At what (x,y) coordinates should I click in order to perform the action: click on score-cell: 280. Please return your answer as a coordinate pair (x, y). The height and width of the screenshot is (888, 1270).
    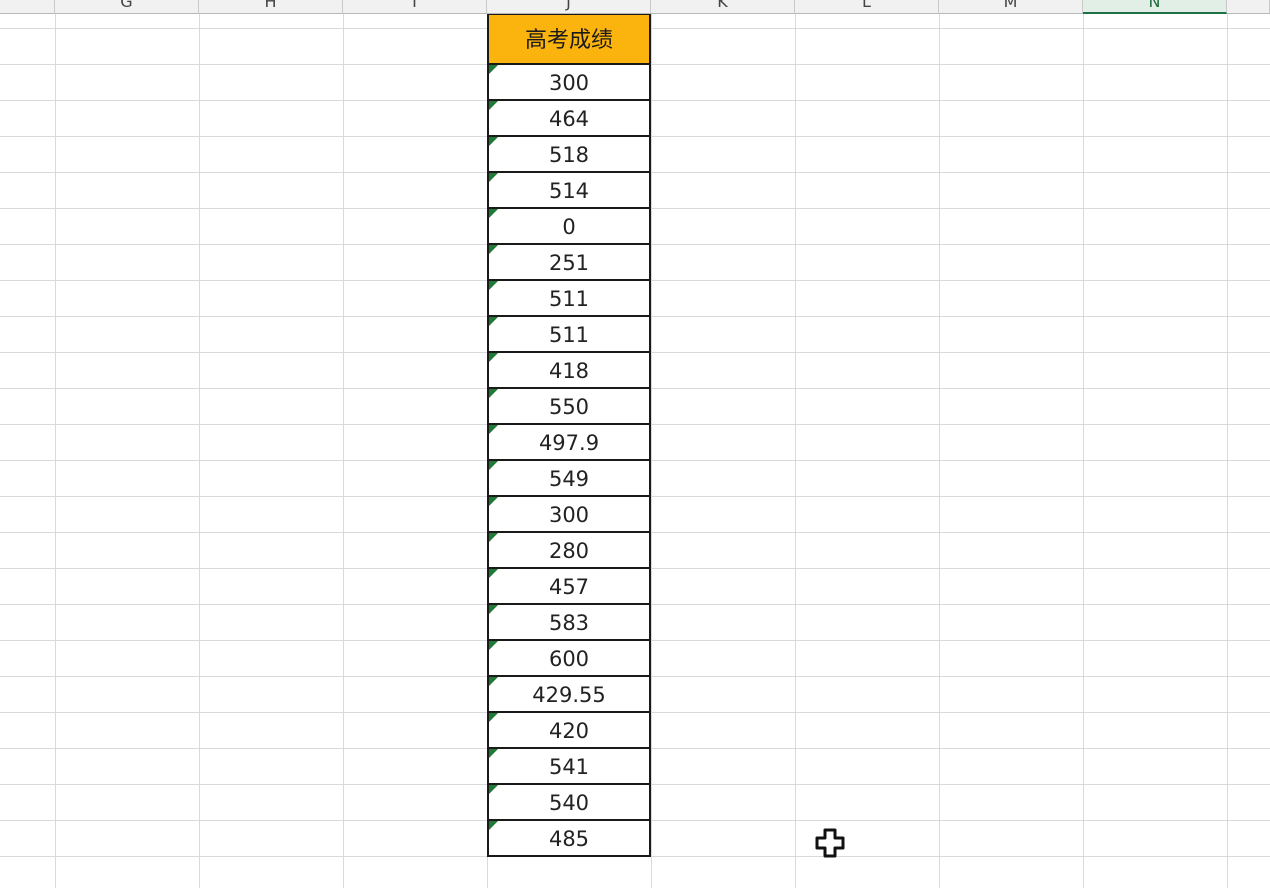
    Looking at the image, I should click on (569, 551).